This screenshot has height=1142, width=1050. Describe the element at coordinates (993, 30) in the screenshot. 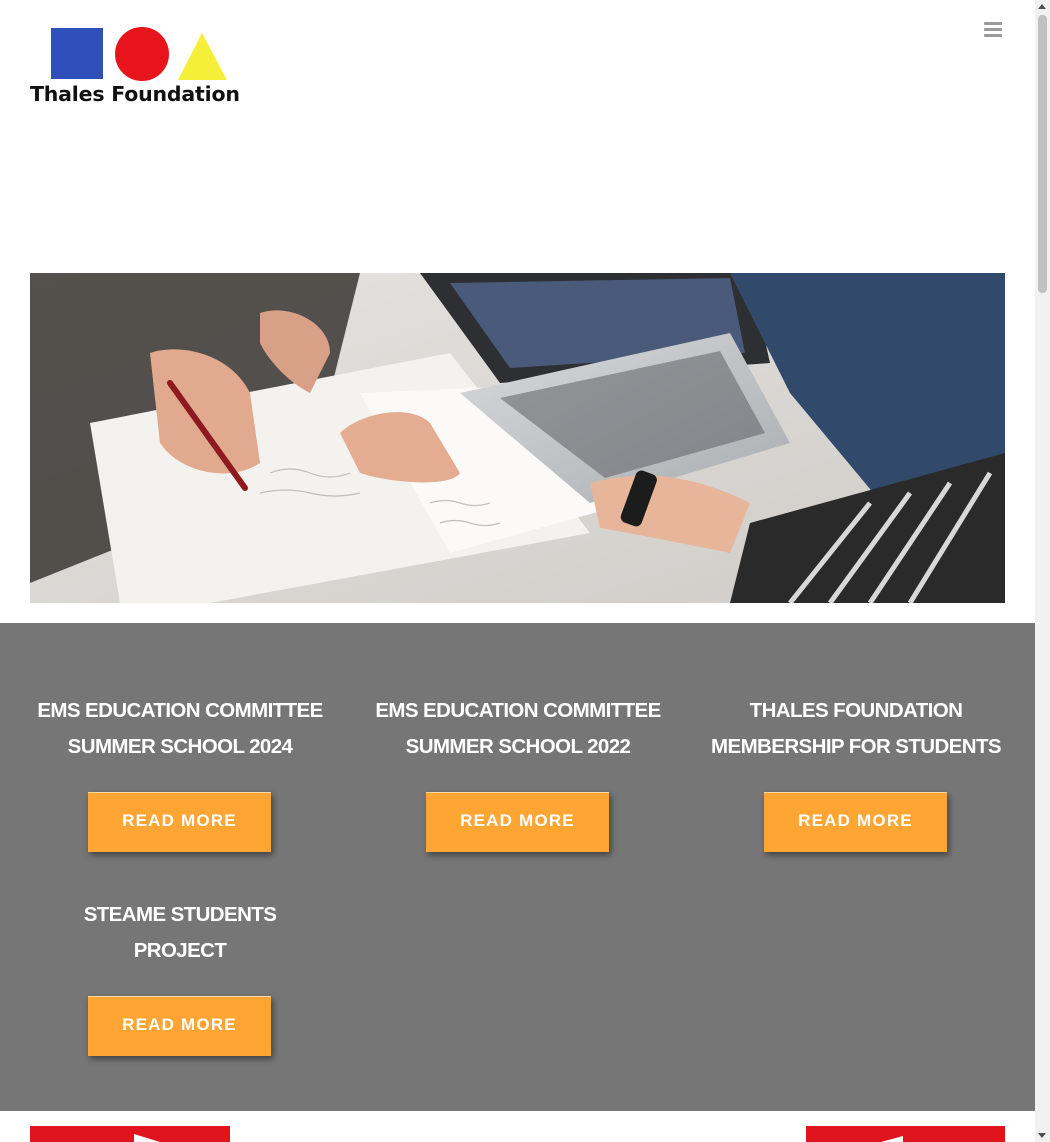

I see `hamburger-menu-icon` at that location.